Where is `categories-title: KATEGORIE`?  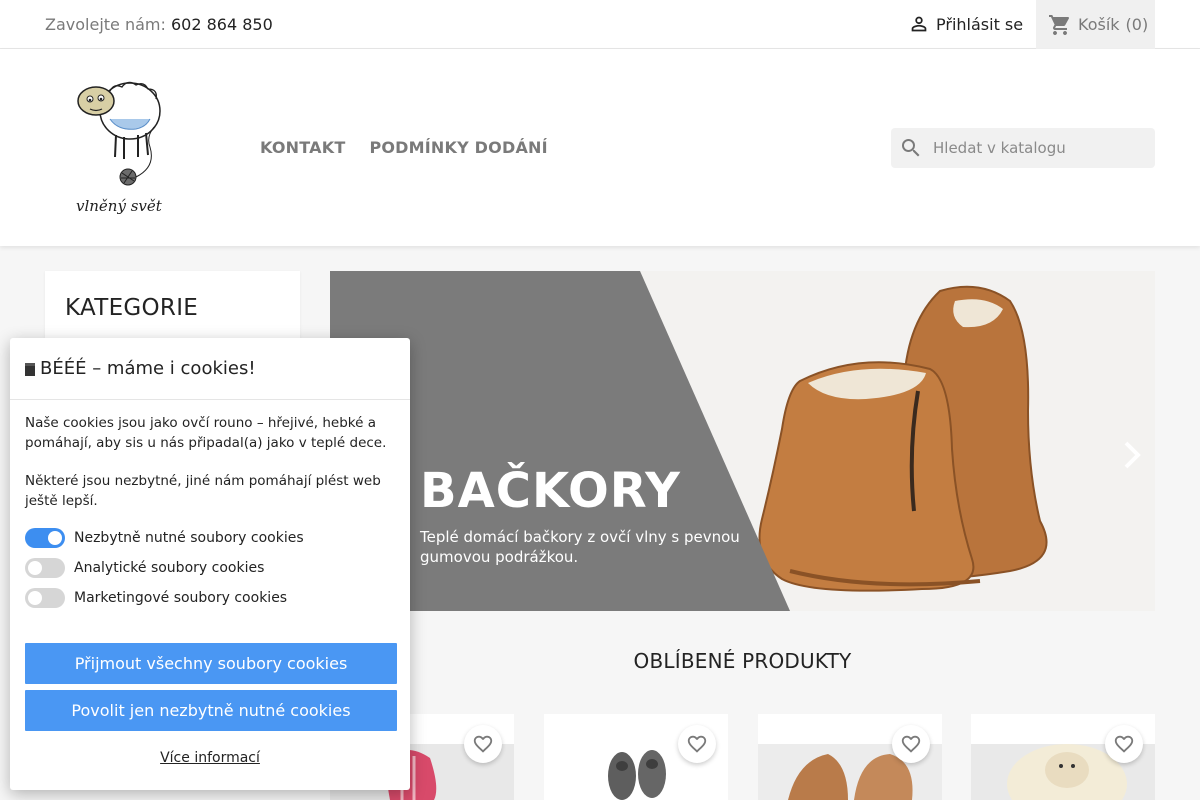
categories-title: KATEGORIE is located at coordinates (132, 308).